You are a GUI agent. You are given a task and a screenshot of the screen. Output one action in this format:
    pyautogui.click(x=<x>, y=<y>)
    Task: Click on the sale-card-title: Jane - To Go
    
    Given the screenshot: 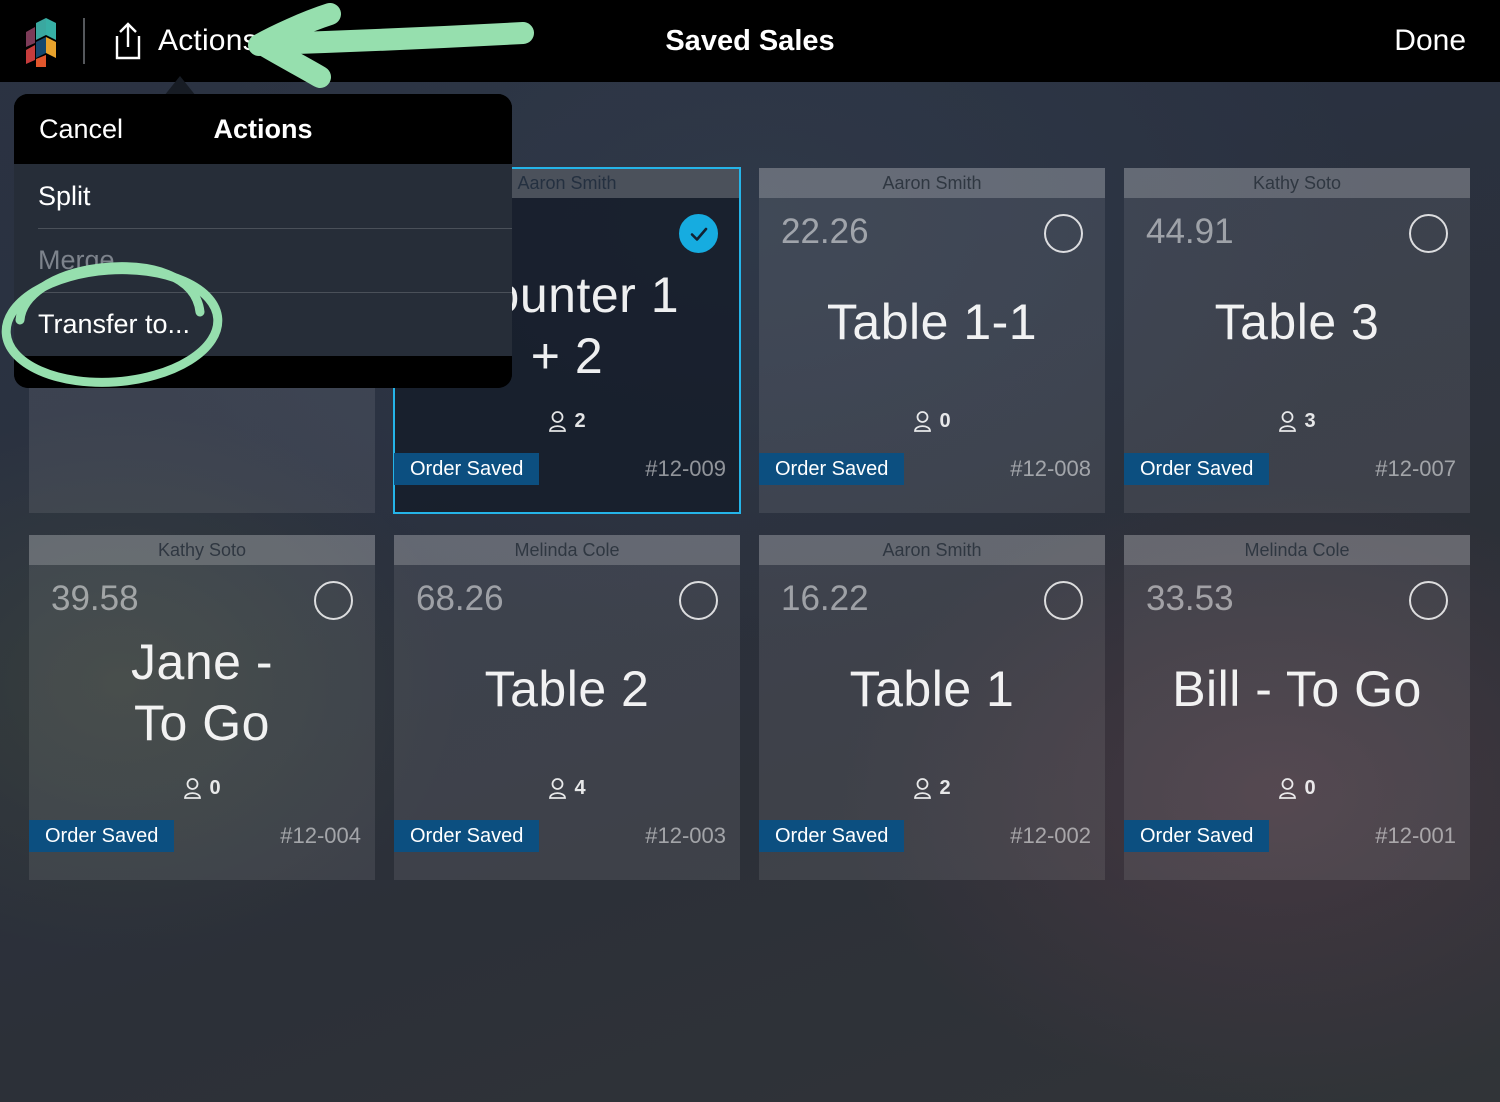 What is the action you would take?
    pyautogui.click(x=202, y=693)
    